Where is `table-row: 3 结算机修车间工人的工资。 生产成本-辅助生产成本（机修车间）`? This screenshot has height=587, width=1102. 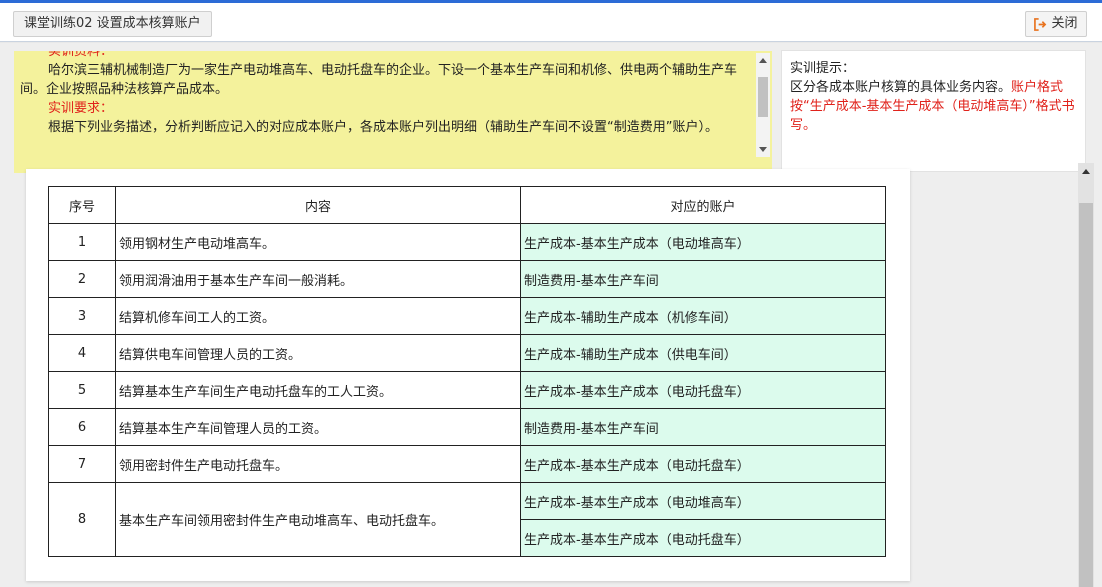
table-row: 3 结算机修车间工人的工资。 生产成本-辅助生产成本（机修车间） is located at coordinates (467, 316).